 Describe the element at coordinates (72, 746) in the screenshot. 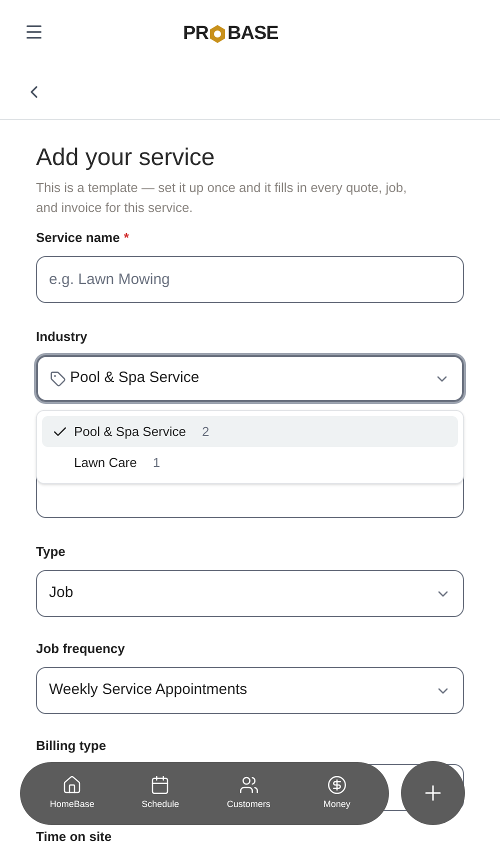

I see `field-label: Billing type` at that location.